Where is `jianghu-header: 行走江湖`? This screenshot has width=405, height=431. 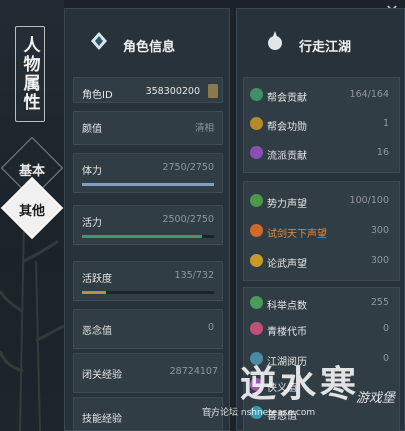
jianghu-header: 行走江湖 is located at coordinates (320, 41).